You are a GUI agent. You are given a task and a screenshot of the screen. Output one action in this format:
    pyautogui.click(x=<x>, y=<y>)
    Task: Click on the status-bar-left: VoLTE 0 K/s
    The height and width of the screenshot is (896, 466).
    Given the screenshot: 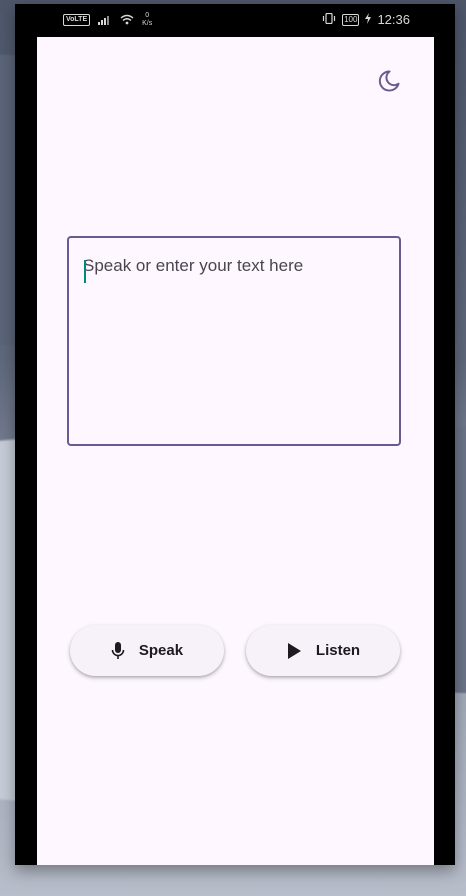 What is the action you would take?
    pyautogui.click(x=107, y=20)
    